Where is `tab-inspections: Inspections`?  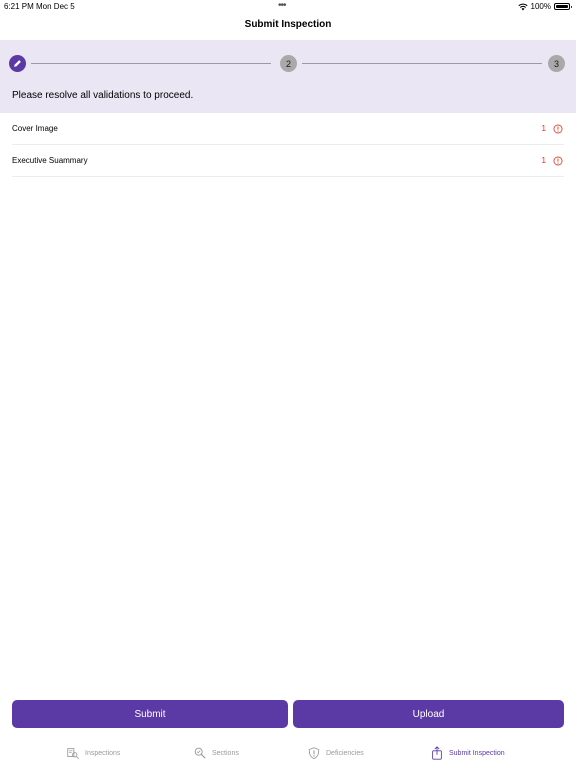 tab-inspections: Inspections is located at coordinates (93, 753).